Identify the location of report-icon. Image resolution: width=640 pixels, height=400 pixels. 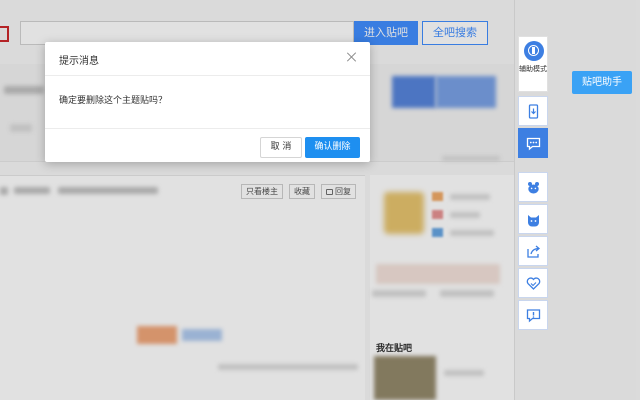
(533, 315).